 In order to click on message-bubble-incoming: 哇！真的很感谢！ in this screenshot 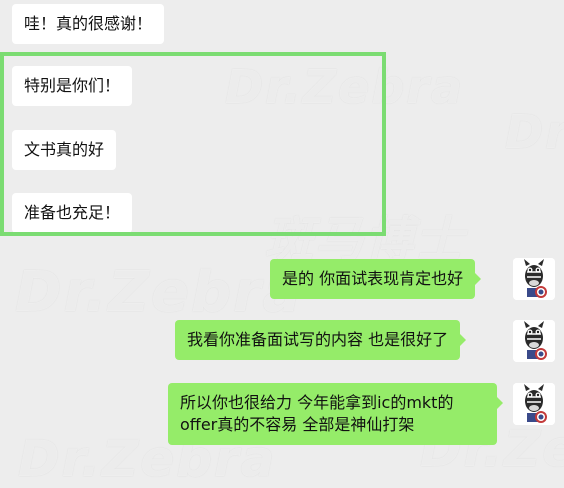, I will do `click(88, 24)`.